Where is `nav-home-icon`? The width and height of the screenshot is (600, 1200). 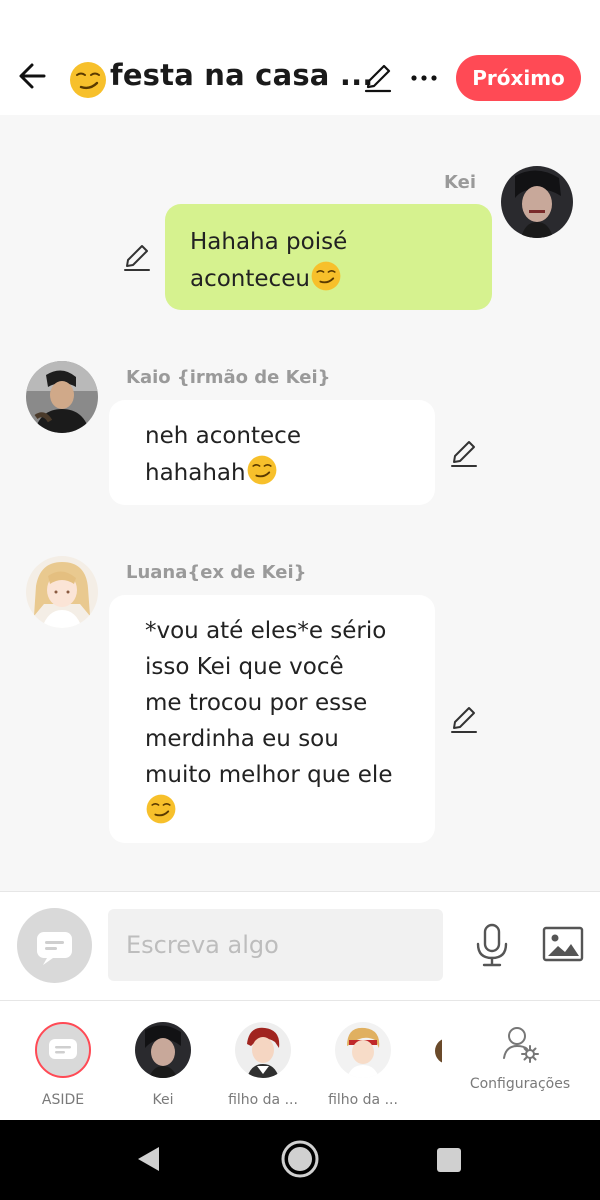 nav-home-icon is located at coordinates (300, 1159).